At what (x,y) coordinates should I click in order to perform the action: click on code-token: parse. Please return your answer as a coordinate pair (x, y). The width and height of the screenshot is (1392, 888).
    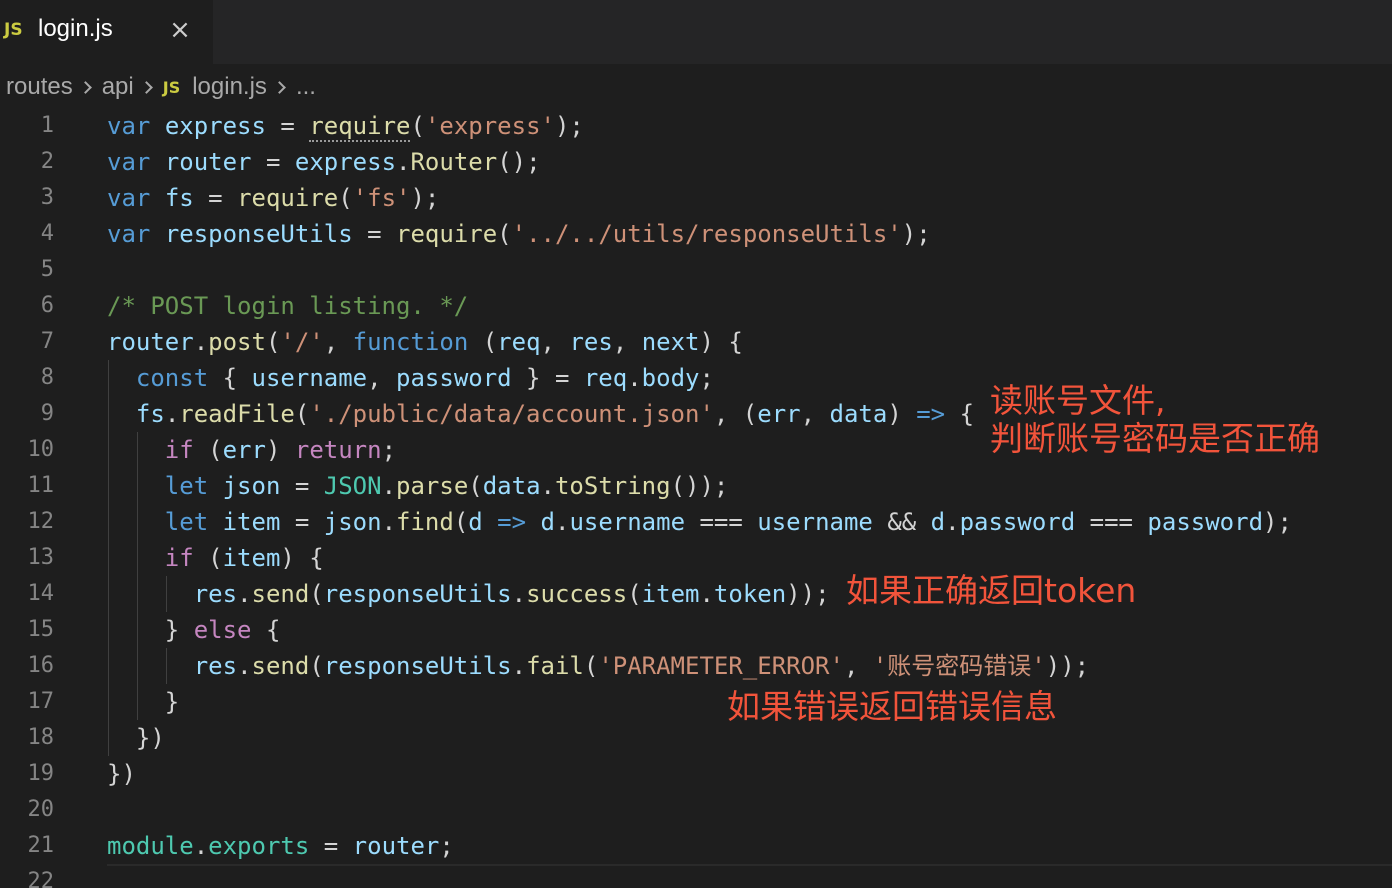
    Looking at the image, I should click on (432, 486).